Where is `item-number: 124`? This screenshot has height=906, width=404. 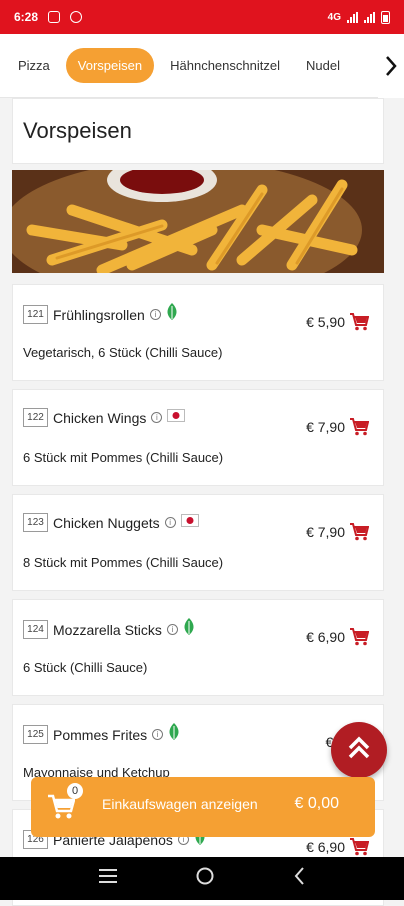
item-number: 124 is located at coordinates (35, 629).